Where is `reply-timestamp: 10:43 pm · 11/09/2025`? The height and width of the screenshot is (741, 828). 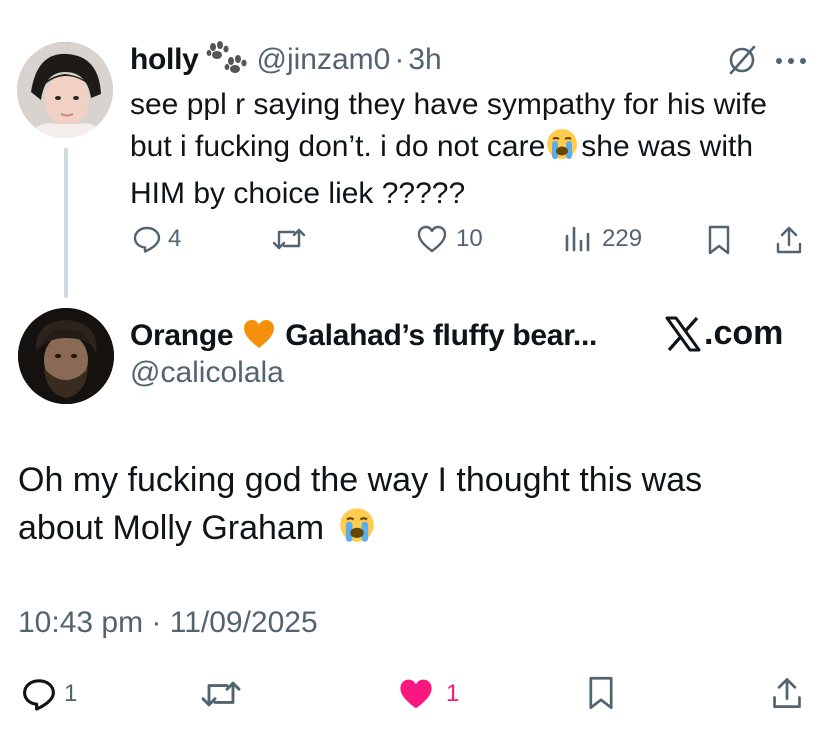 reply-timestamp: 10:43 pm · 11/09/2025 is located at coordinates (168, 623).